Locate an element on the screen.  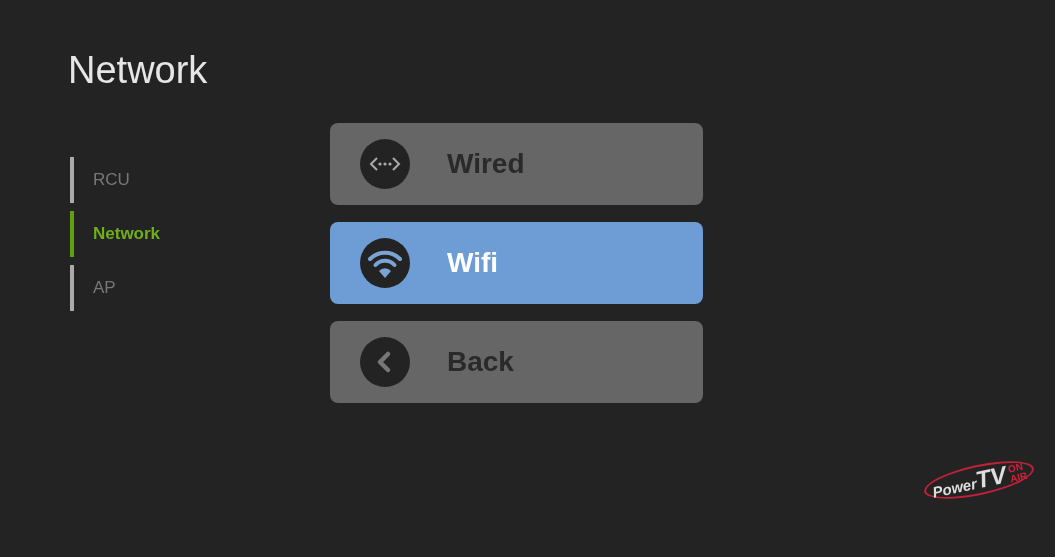
ethernet-icon is located at coordinates (385, 164).